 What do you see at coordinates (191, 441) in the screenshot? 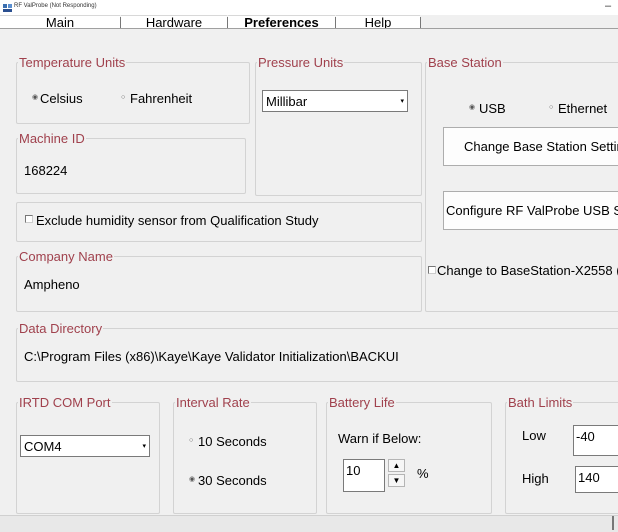
I see `interval-10-radio-icon: ○` at bounding box center [191, 441].